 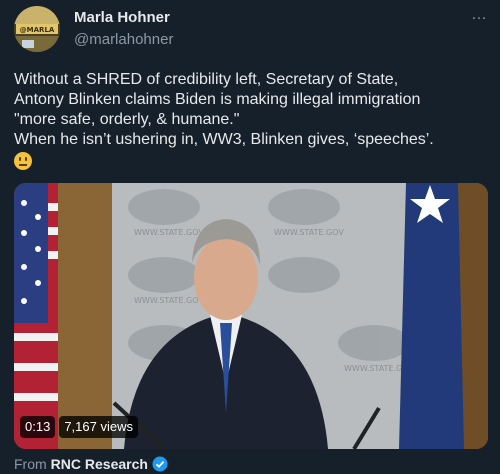 I want to click on tweet-line: "more safe, orderly, & humane.", so click(x=127, y=119).